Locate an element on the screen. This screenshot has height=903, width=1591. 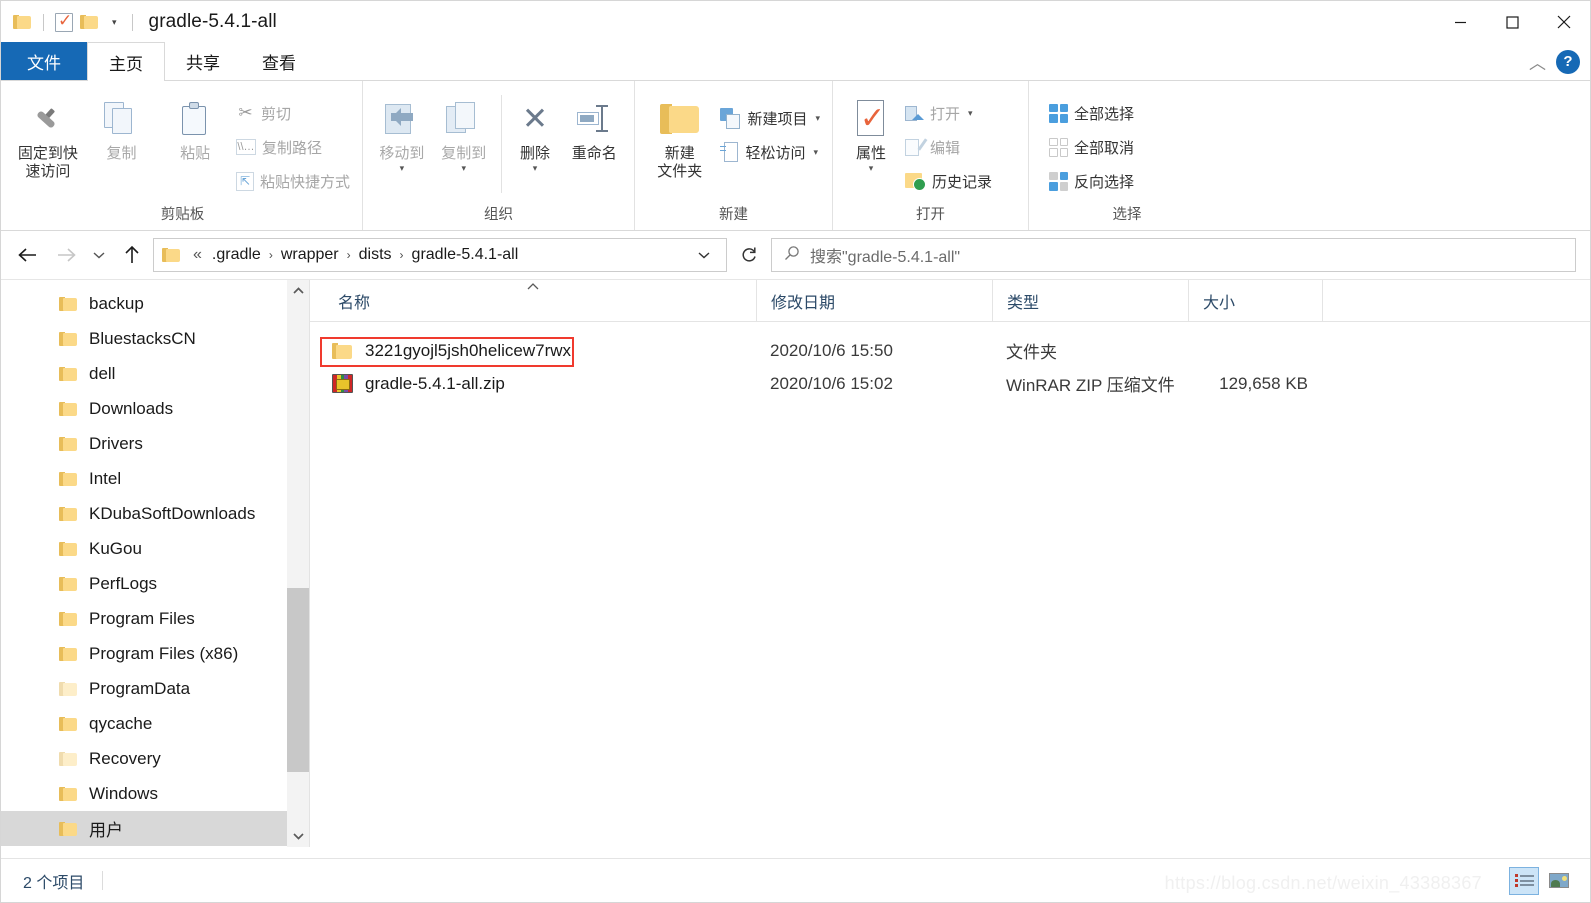
tab-home: 主页 is located at coordinates (126, 61).